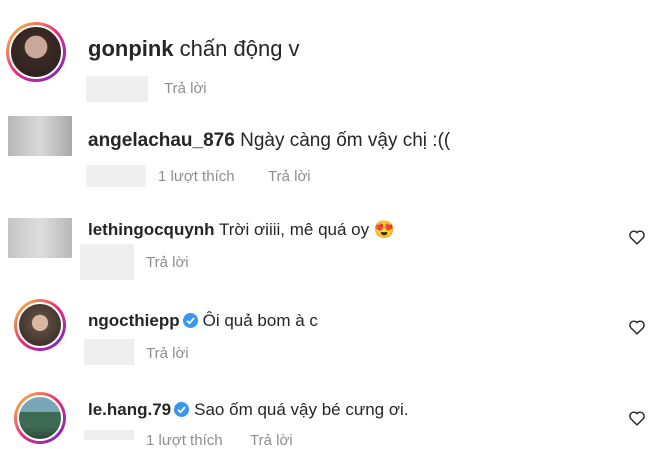 The width and height of the screenshot is (660, 449). What do you see at coordinates (345, 140) in the screenshot?
I see `comment-text: Ngày càng ốm vậy chị :((` at bounding box center [345, 140].